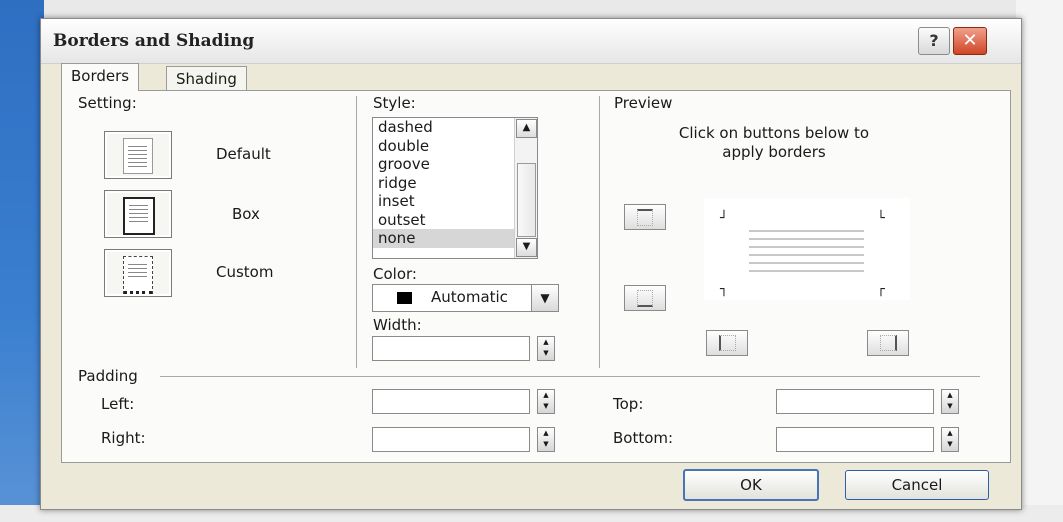 This screenshot has width=1063, height=522. I want to click on help-button: ?, so click(934, 41).